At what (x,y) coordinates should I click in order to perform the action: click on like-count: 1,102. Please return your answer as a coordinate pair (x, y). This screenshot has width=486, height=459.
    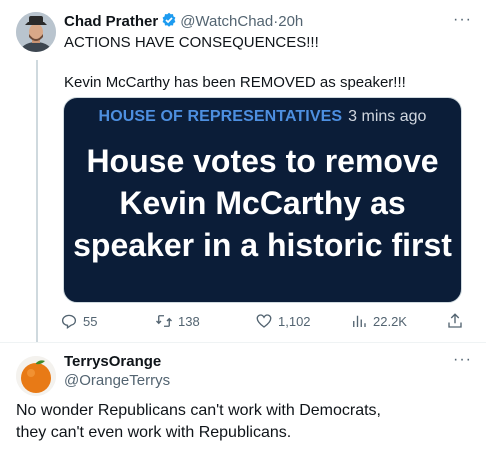
    Looking at the image, I should click on (294, 321).